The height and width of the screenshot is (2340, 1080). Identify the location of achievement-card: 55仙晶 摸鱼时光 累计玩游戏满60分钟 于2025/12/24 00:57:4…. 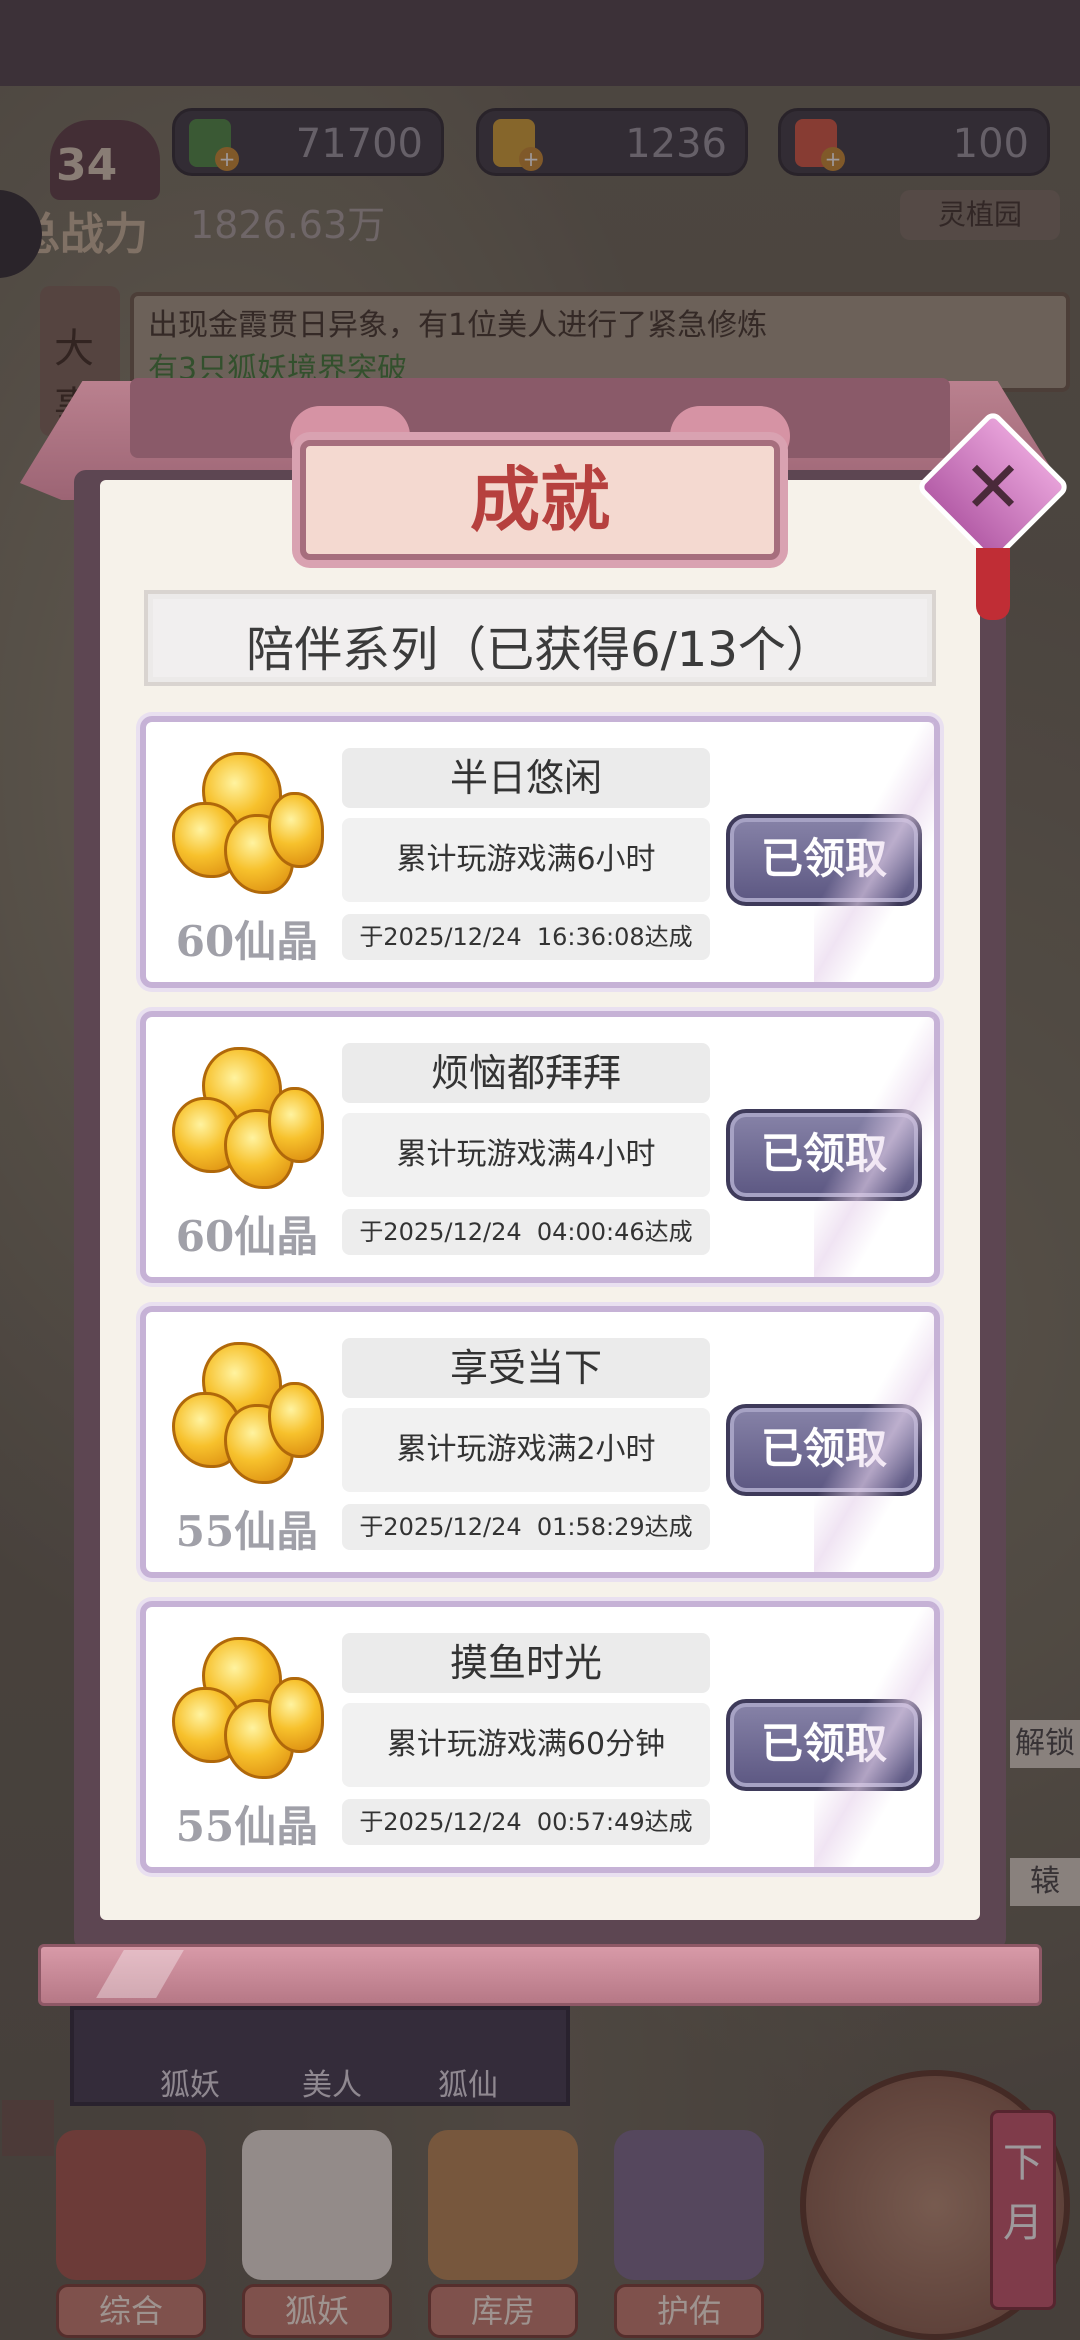
(540, 1737).